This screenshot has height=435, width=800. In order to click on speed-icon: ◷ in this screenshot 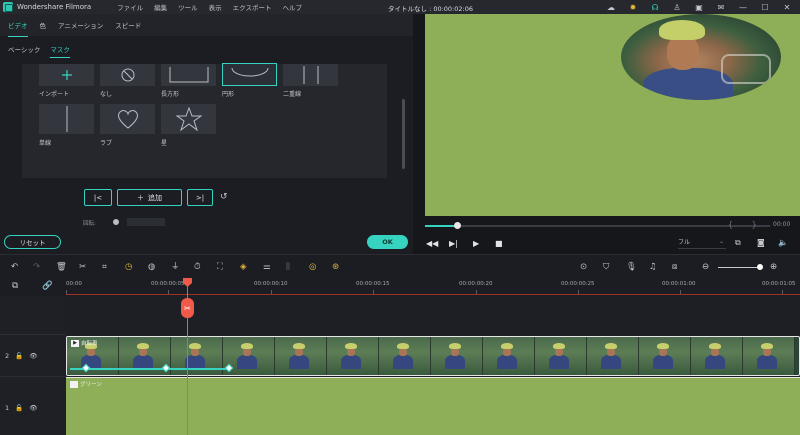, I will do `click(128, 267)`.